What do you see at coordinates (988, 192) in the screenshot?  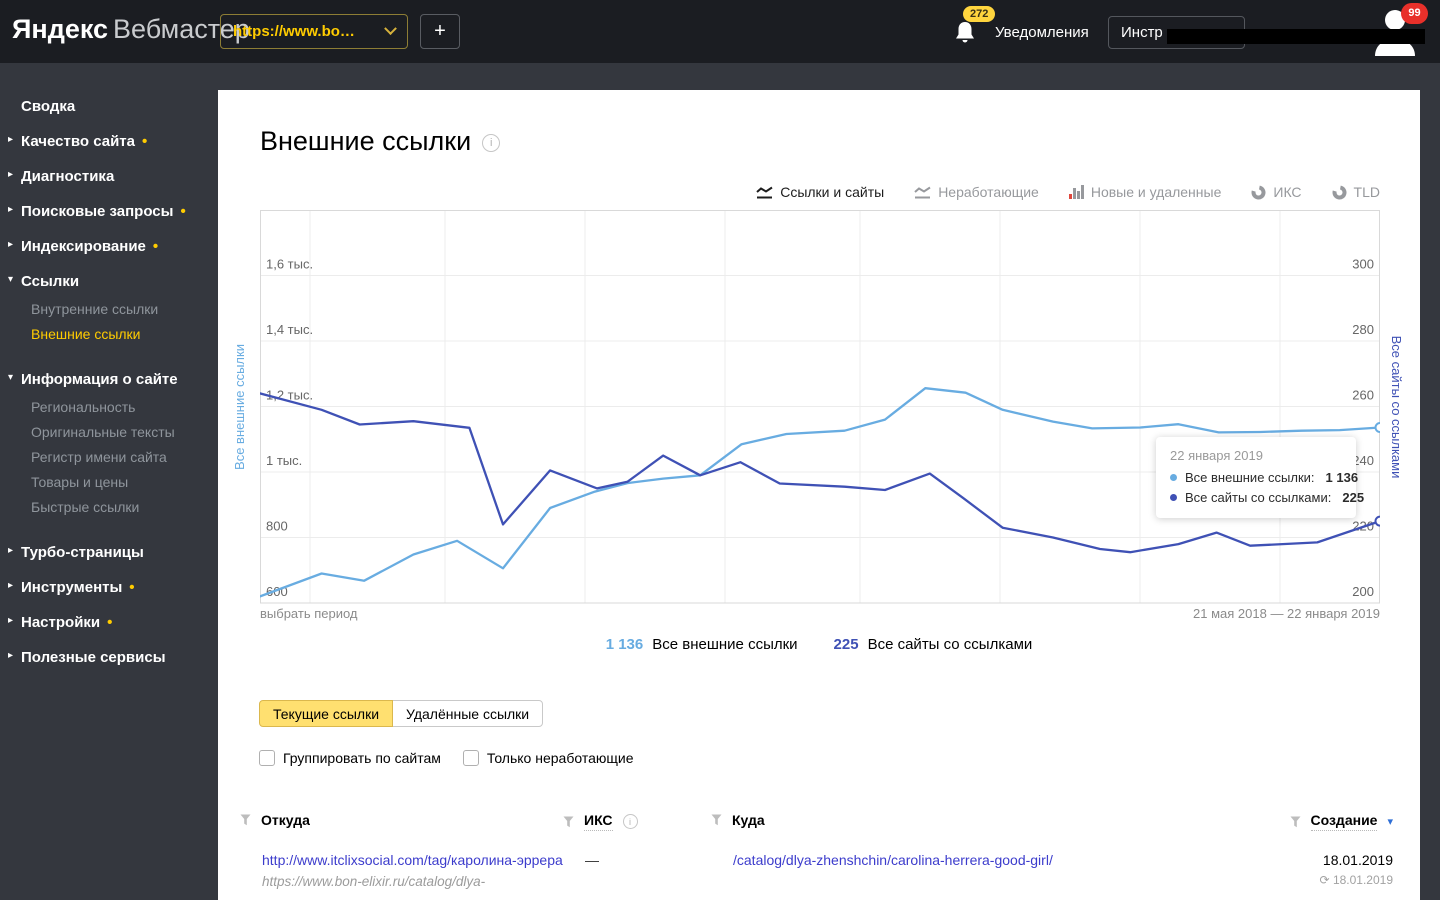 I see `tab-label: Неработающие` at bounding box center [988, 192].